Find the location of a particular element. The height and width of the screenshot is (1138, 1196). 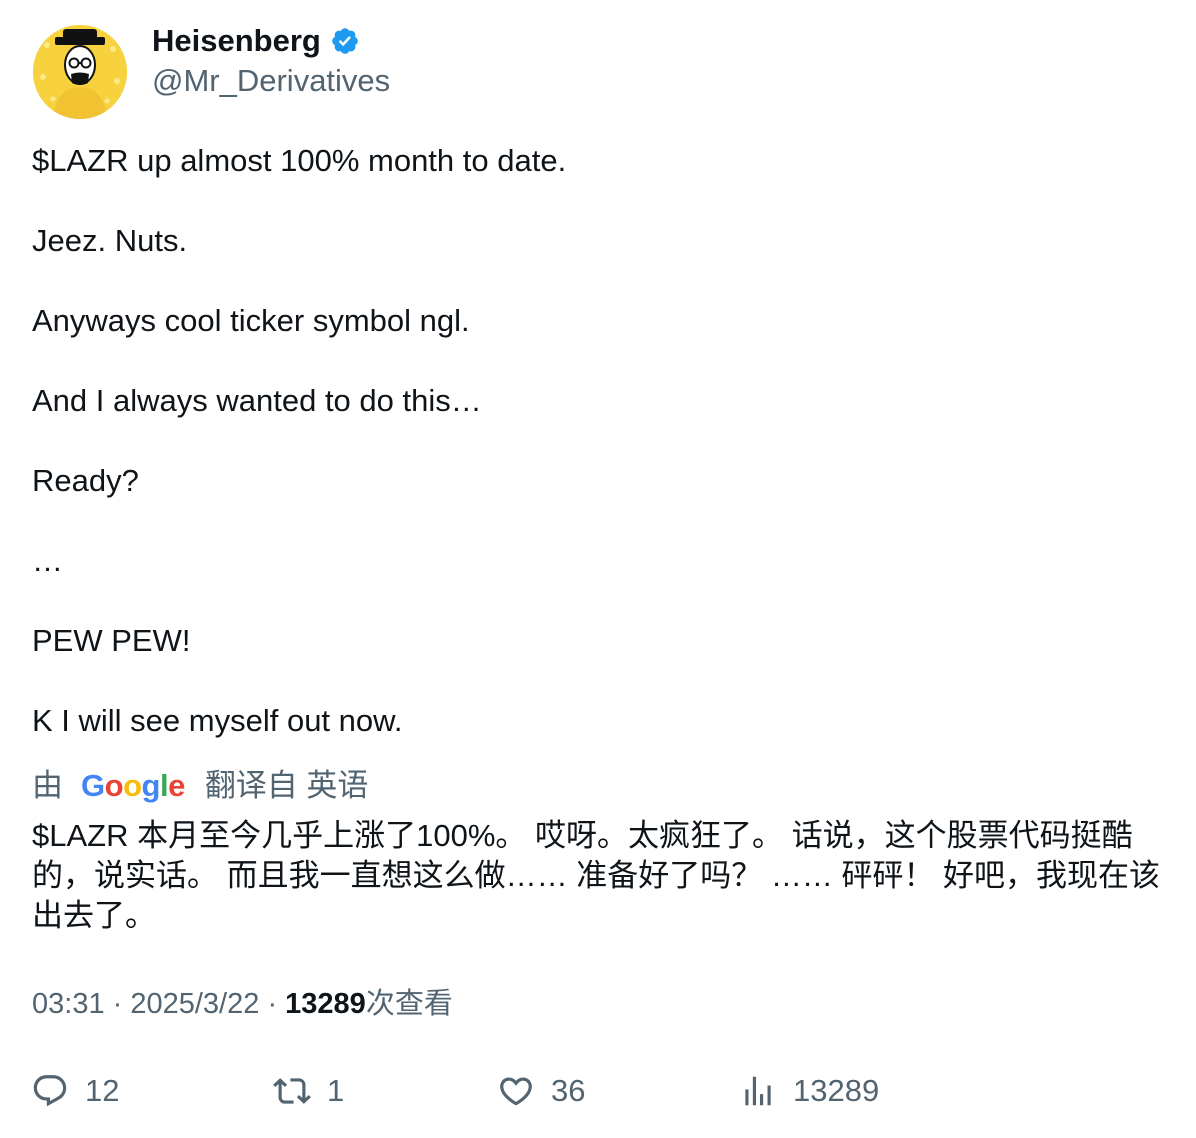

tweet-line: Anyways cool ticker symbol ngl. is located at coordinates (251, 320).